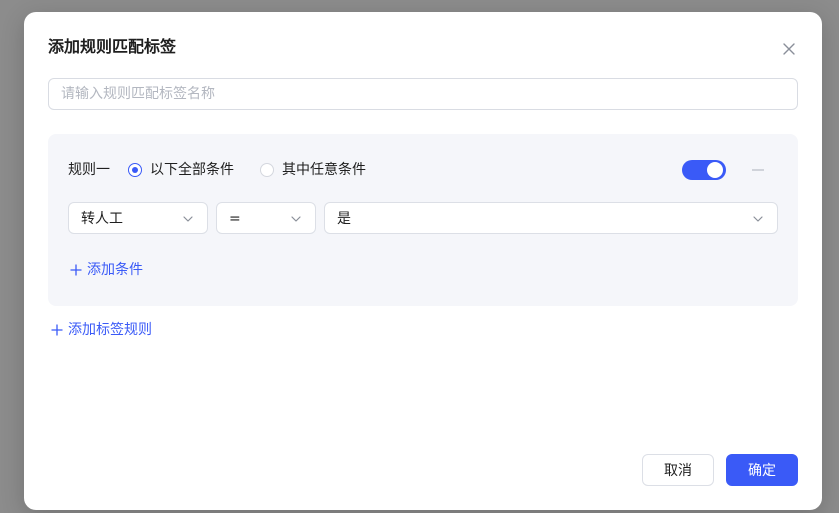 The height and width of the screenshot is (513, 839). I want to click on dialog-title: 添加规则匹配标签, so click(112, 46).